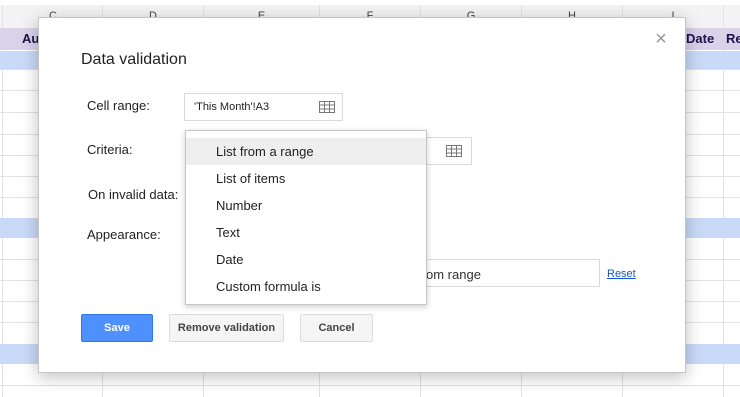  I want to click on menu-item-text: Text, so click(306, 232).